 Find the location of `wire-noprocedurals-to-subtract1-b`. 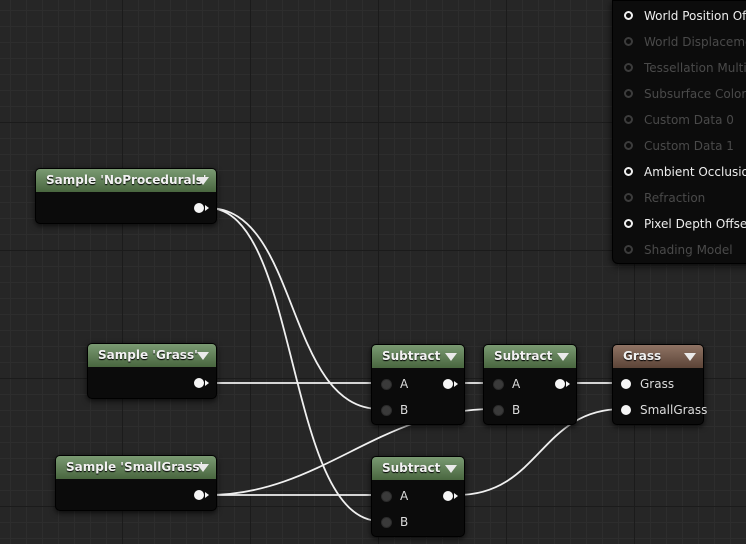

wire-noprocedurals-to-subtract1-b is located at coordinates (294, 308).